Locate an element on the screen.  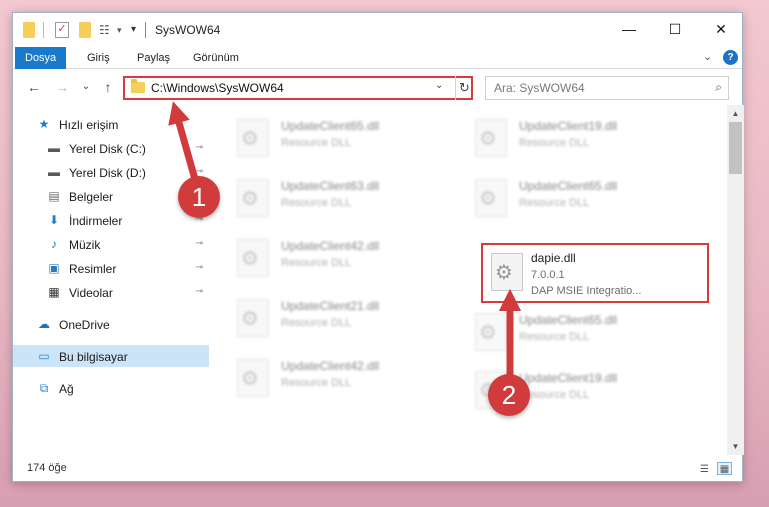
sidebar-item-label: Videolar is located at coordinates (91, 293).